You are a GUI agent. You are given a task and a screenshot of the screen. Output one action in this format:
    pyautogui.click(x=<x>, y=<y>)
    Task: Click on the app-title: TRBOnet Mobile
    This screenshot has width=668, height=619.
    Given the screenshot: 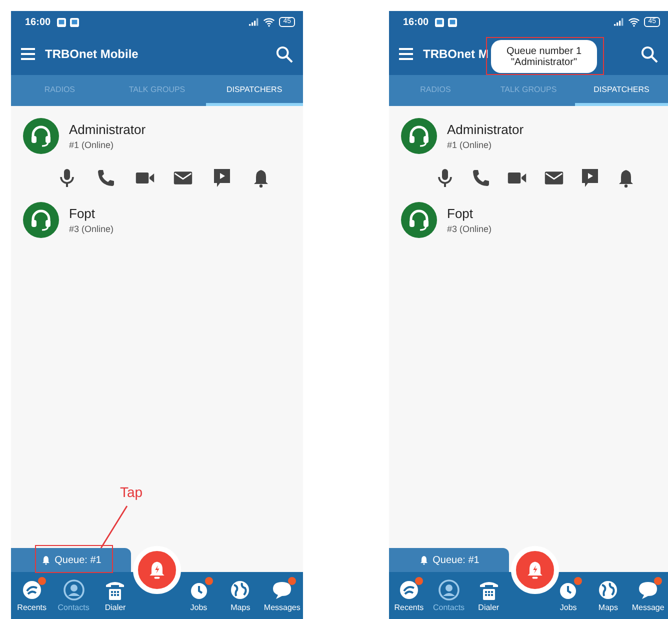 What is the action you would take?
    pyautogui.click(x=91, y=54)
    